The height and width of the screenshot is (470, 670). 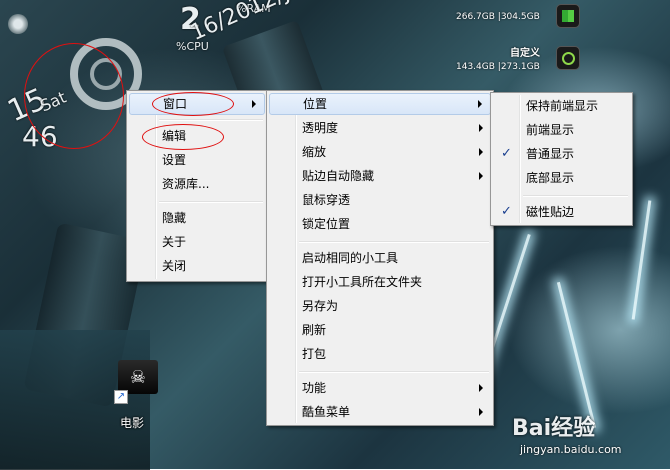 I want to click on menu-item-magnetic-snap: ✓ 磁性贴边, so click(x=561, y=212).